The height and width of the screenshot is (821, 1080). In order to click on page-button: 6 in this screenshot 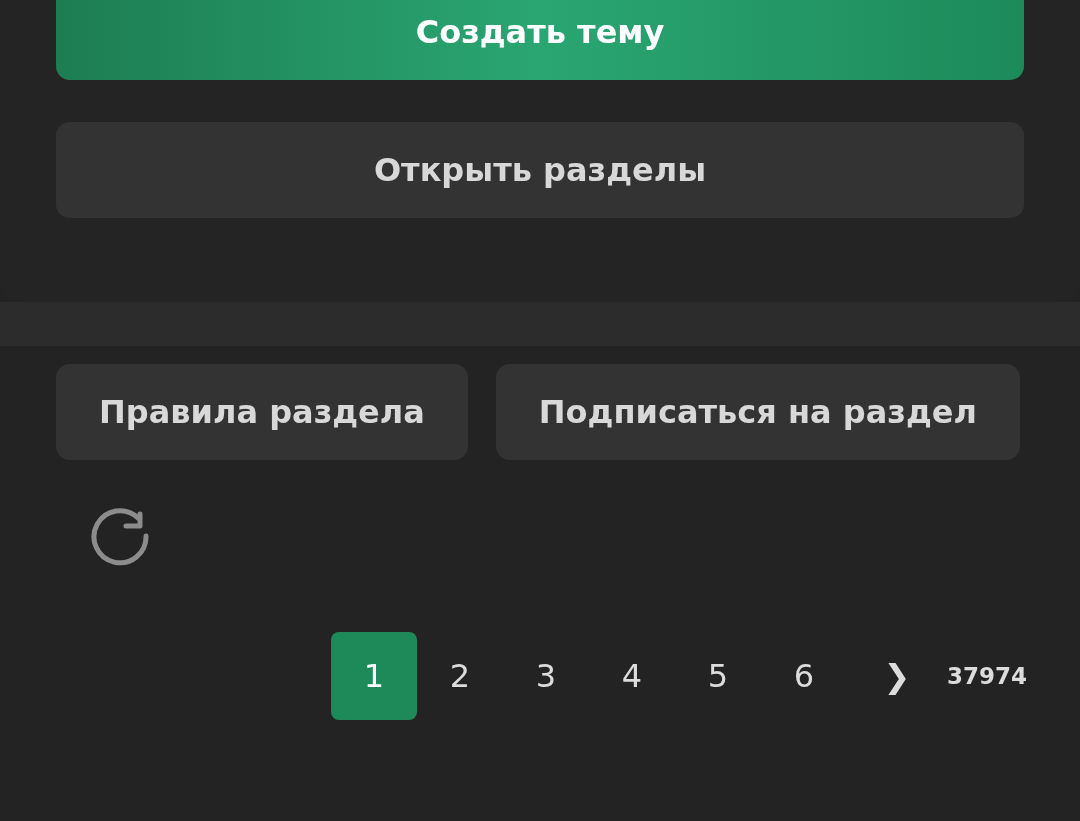, I will do `click(804, 676)`.